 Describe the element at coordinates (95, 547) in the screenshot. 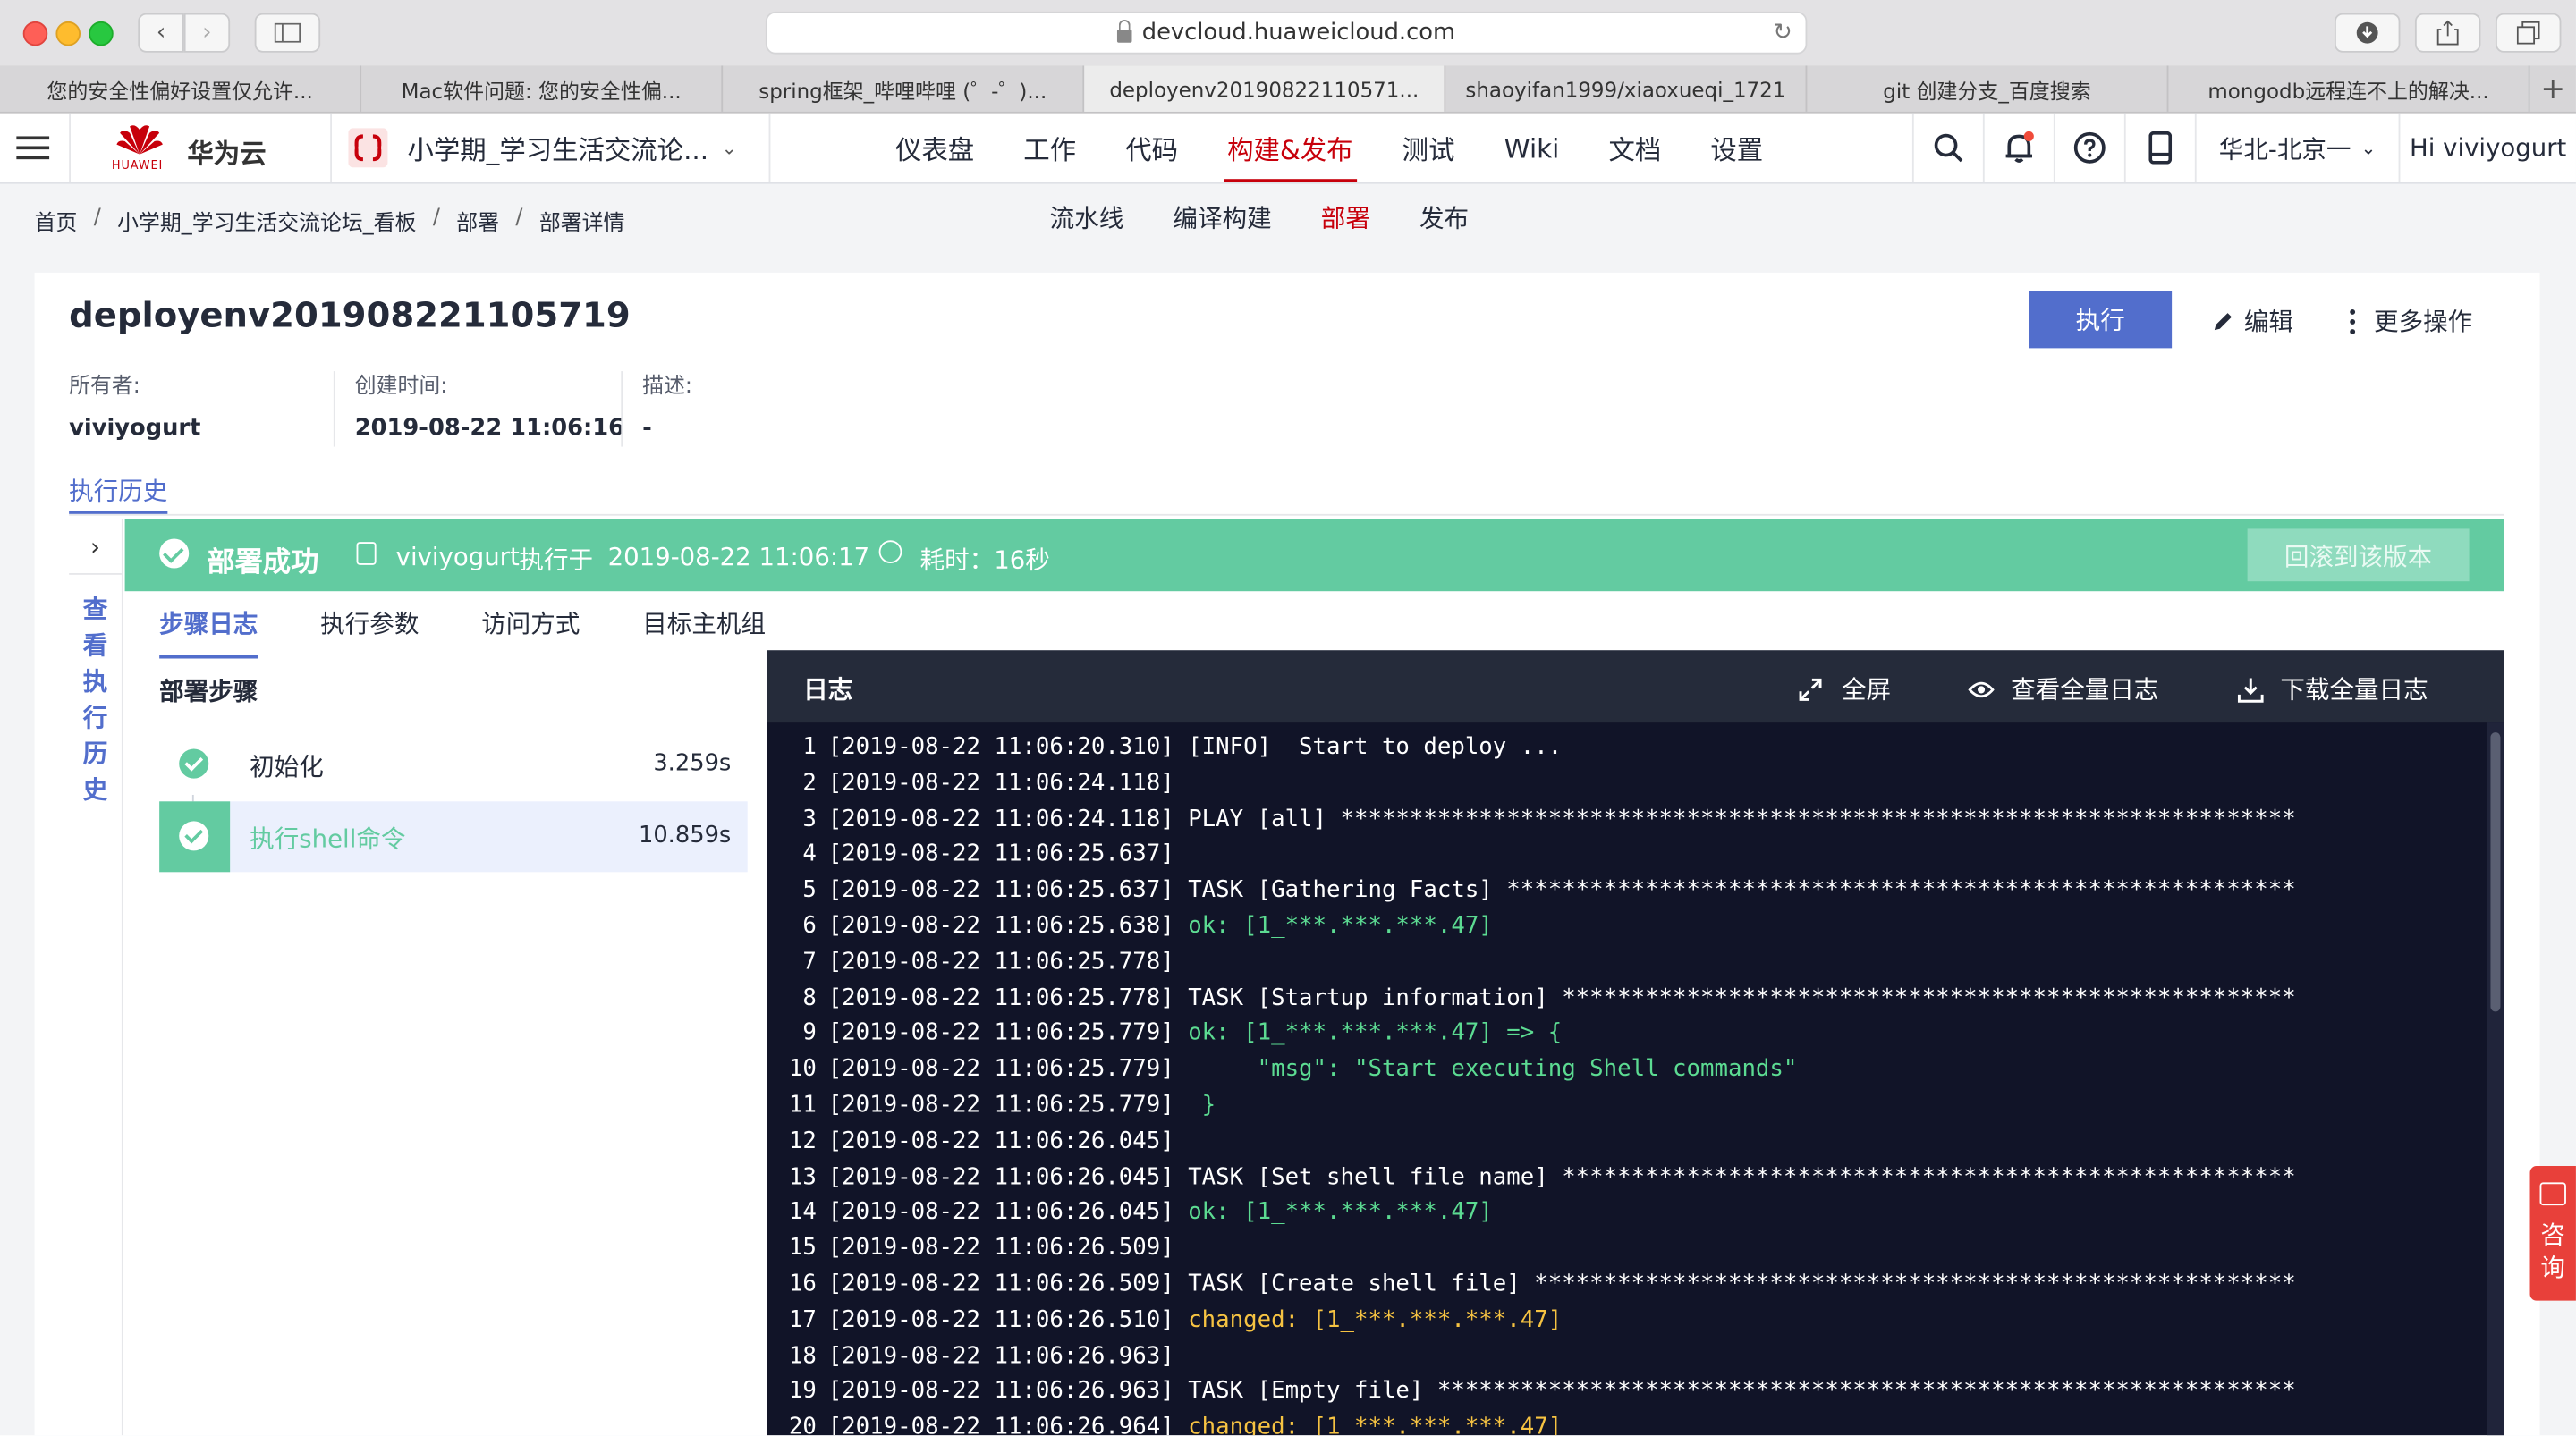

I see `expand-history-button: ›` at that location.